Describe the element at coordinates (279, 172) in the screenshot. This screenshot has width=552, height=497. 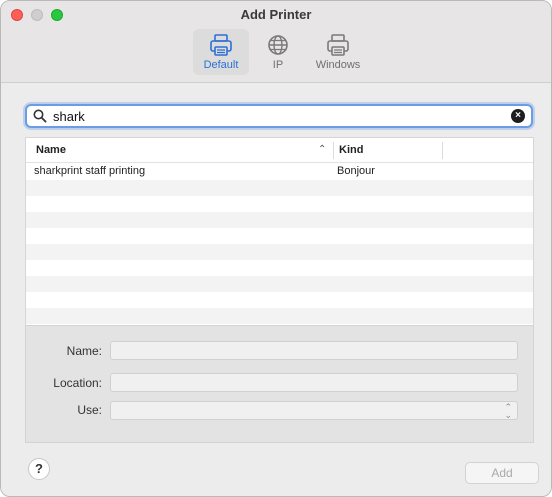
I see `table-row: sharkprint staff printing Bonjour` at that location.